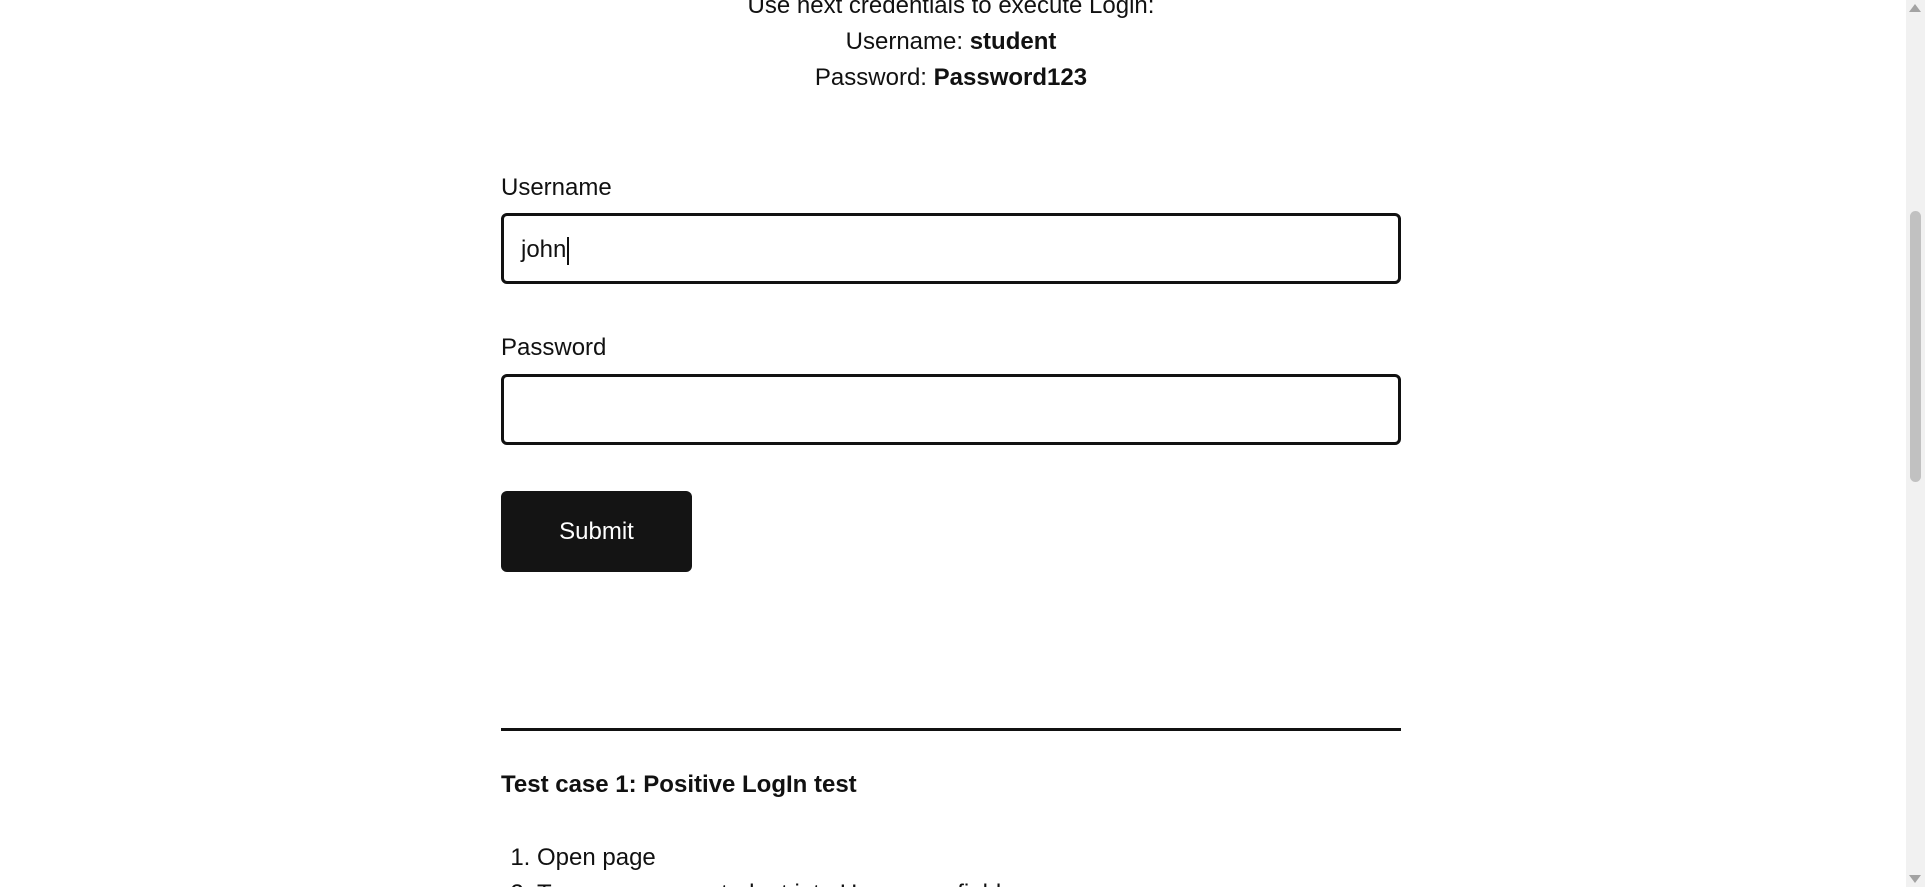 The height and width of the screenshot is (887, 1925). What do you see at coordinates (904, 41) in the screenshot?
I see `credentials-username-label: Username:` at bounding box center [904, 41].